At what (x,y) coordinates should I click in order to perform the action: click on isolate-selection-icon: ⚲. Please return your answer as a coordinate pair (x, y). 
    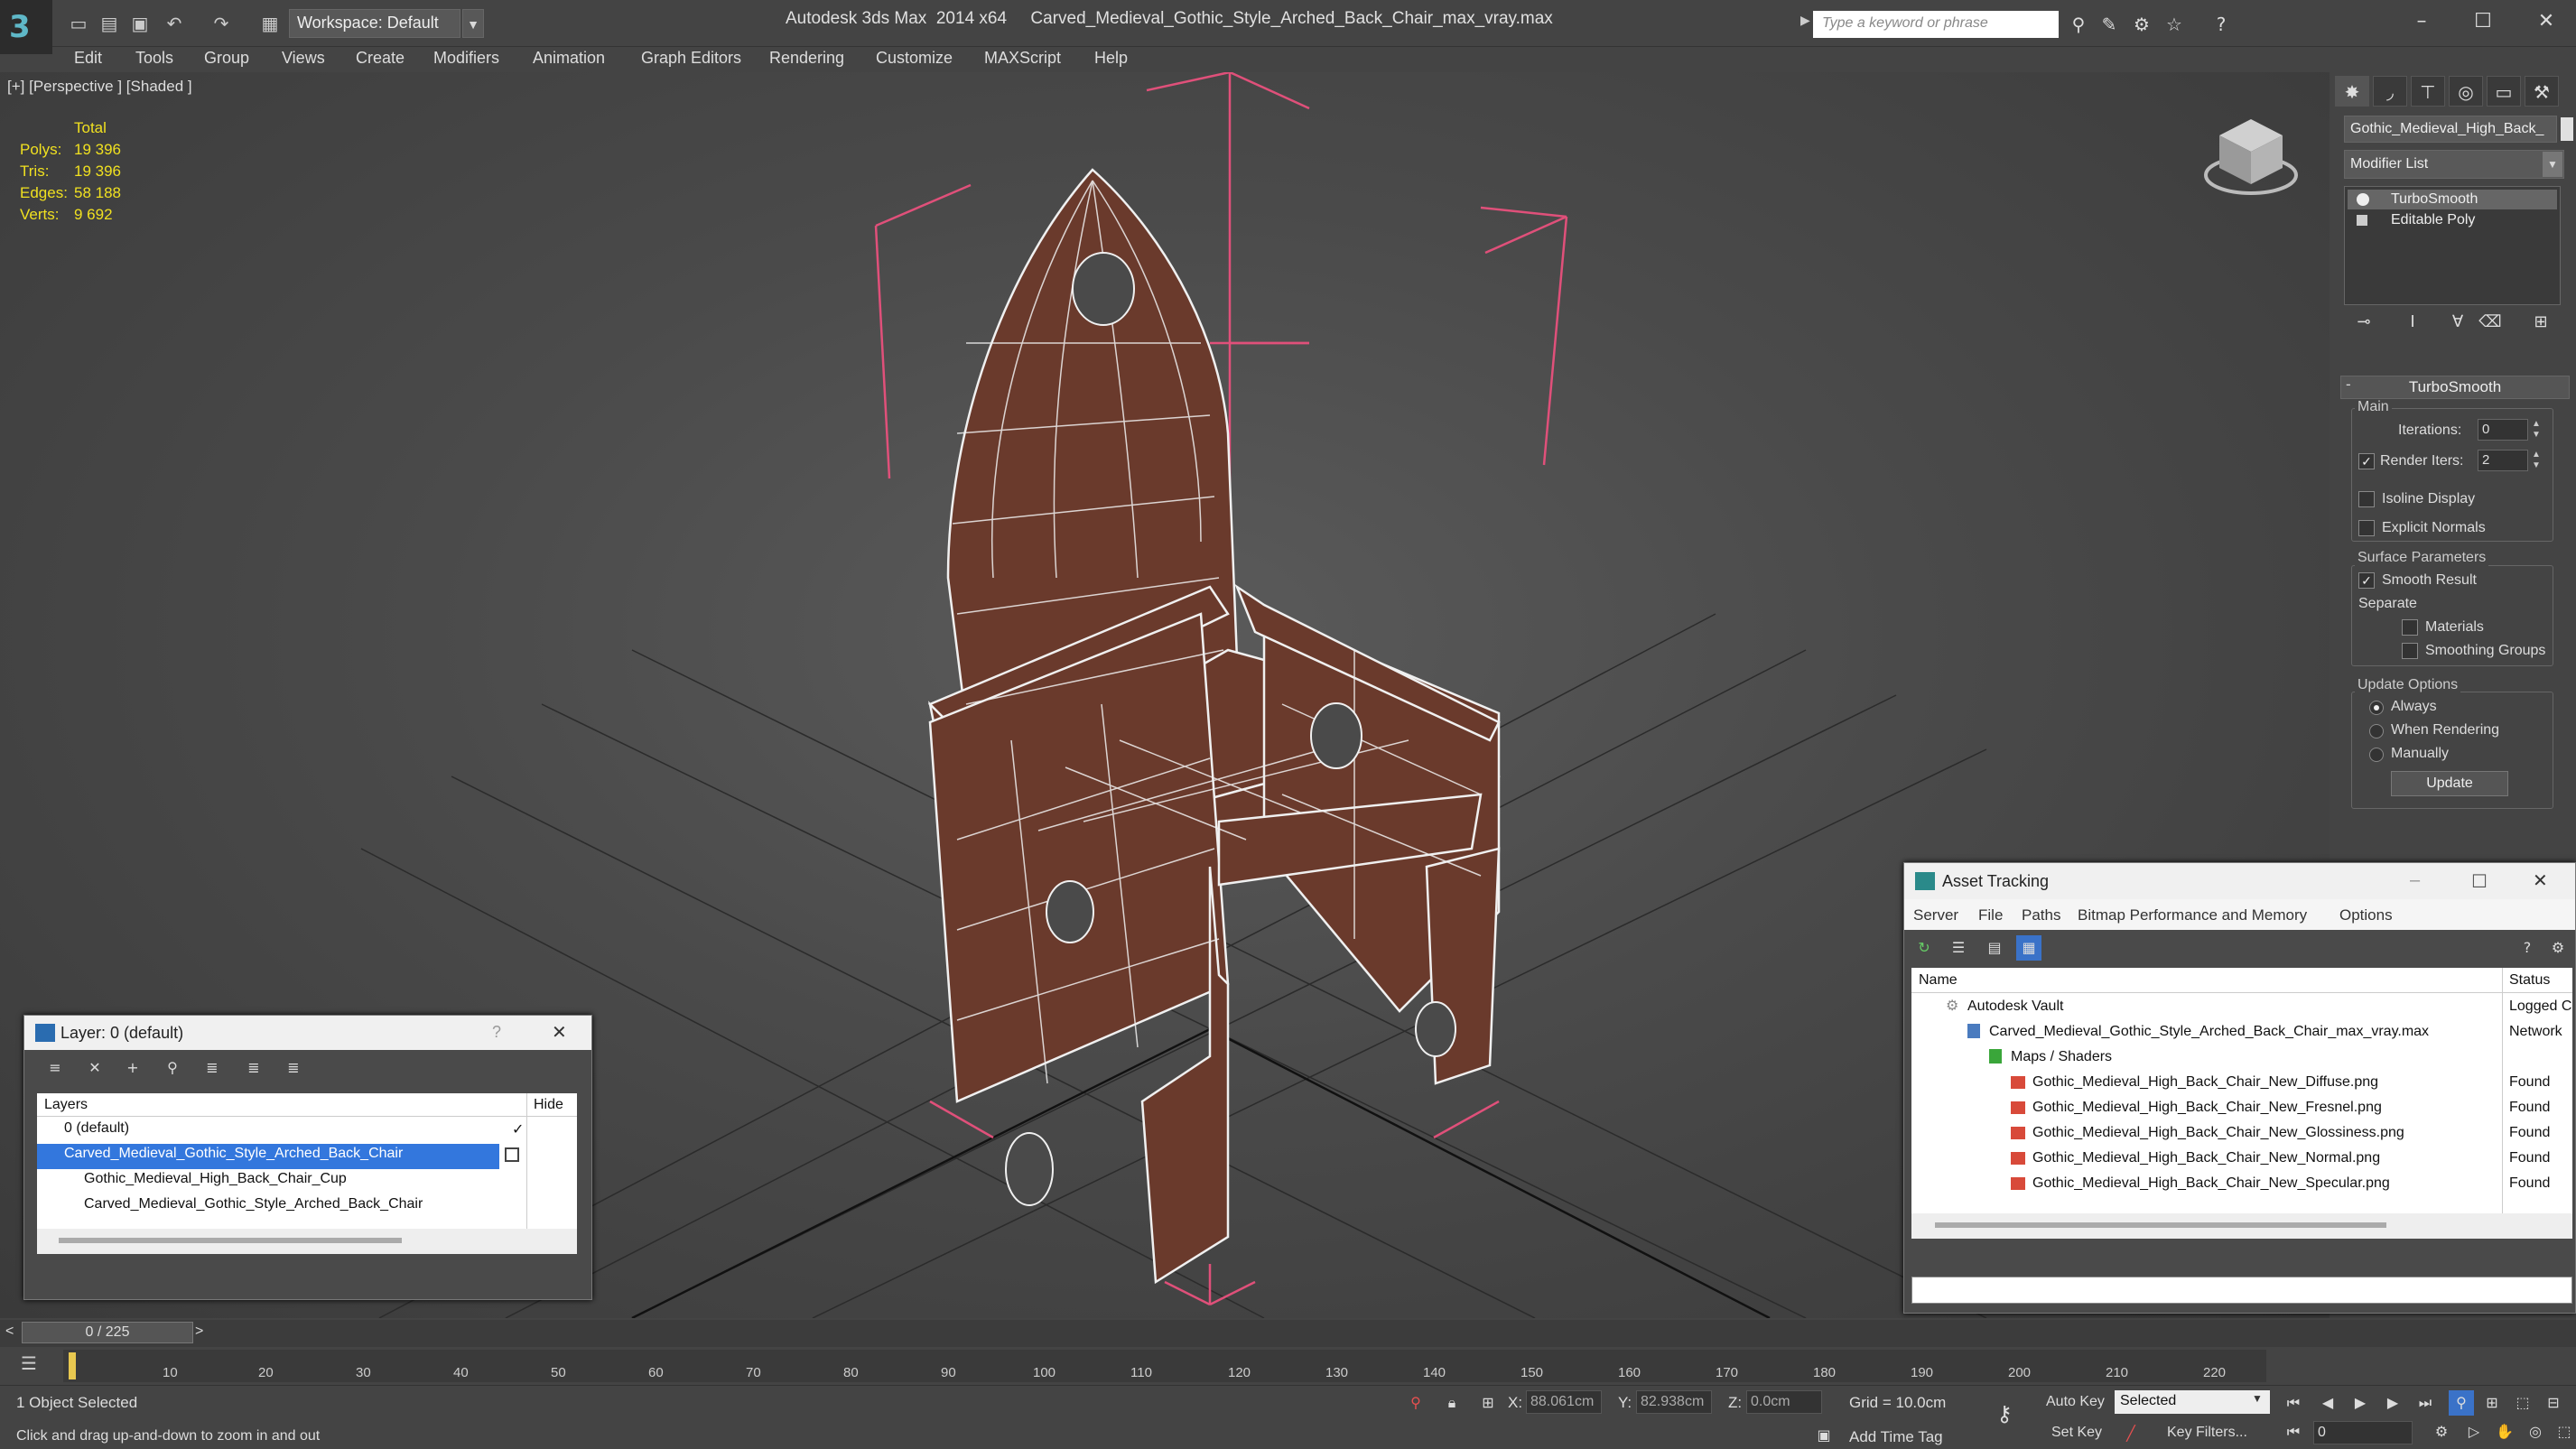
    Looking at the image, I should click on (1415, 1403).